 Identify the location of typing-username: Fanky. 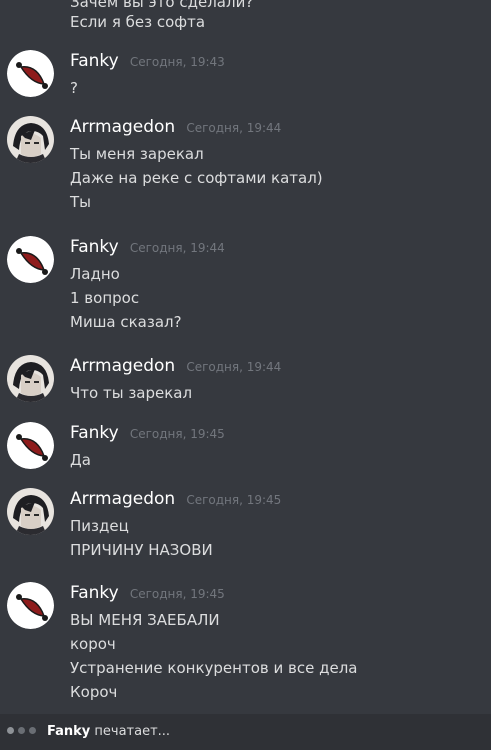
(69, 731).